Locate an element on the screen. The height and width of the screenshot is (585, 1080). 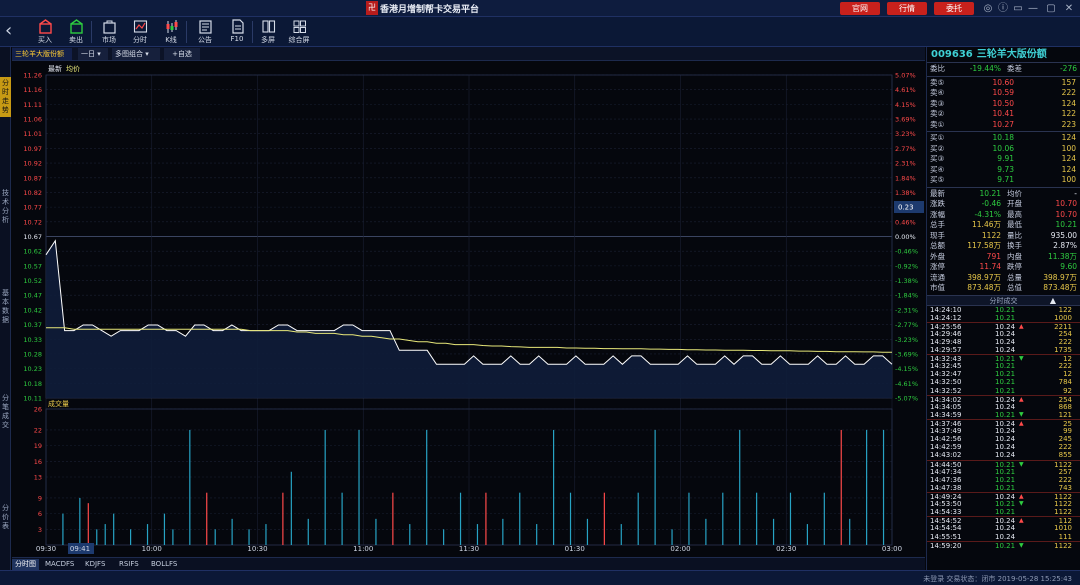
ask-row: 卖② 10.41 122 is located at coordinates (1003, 114).